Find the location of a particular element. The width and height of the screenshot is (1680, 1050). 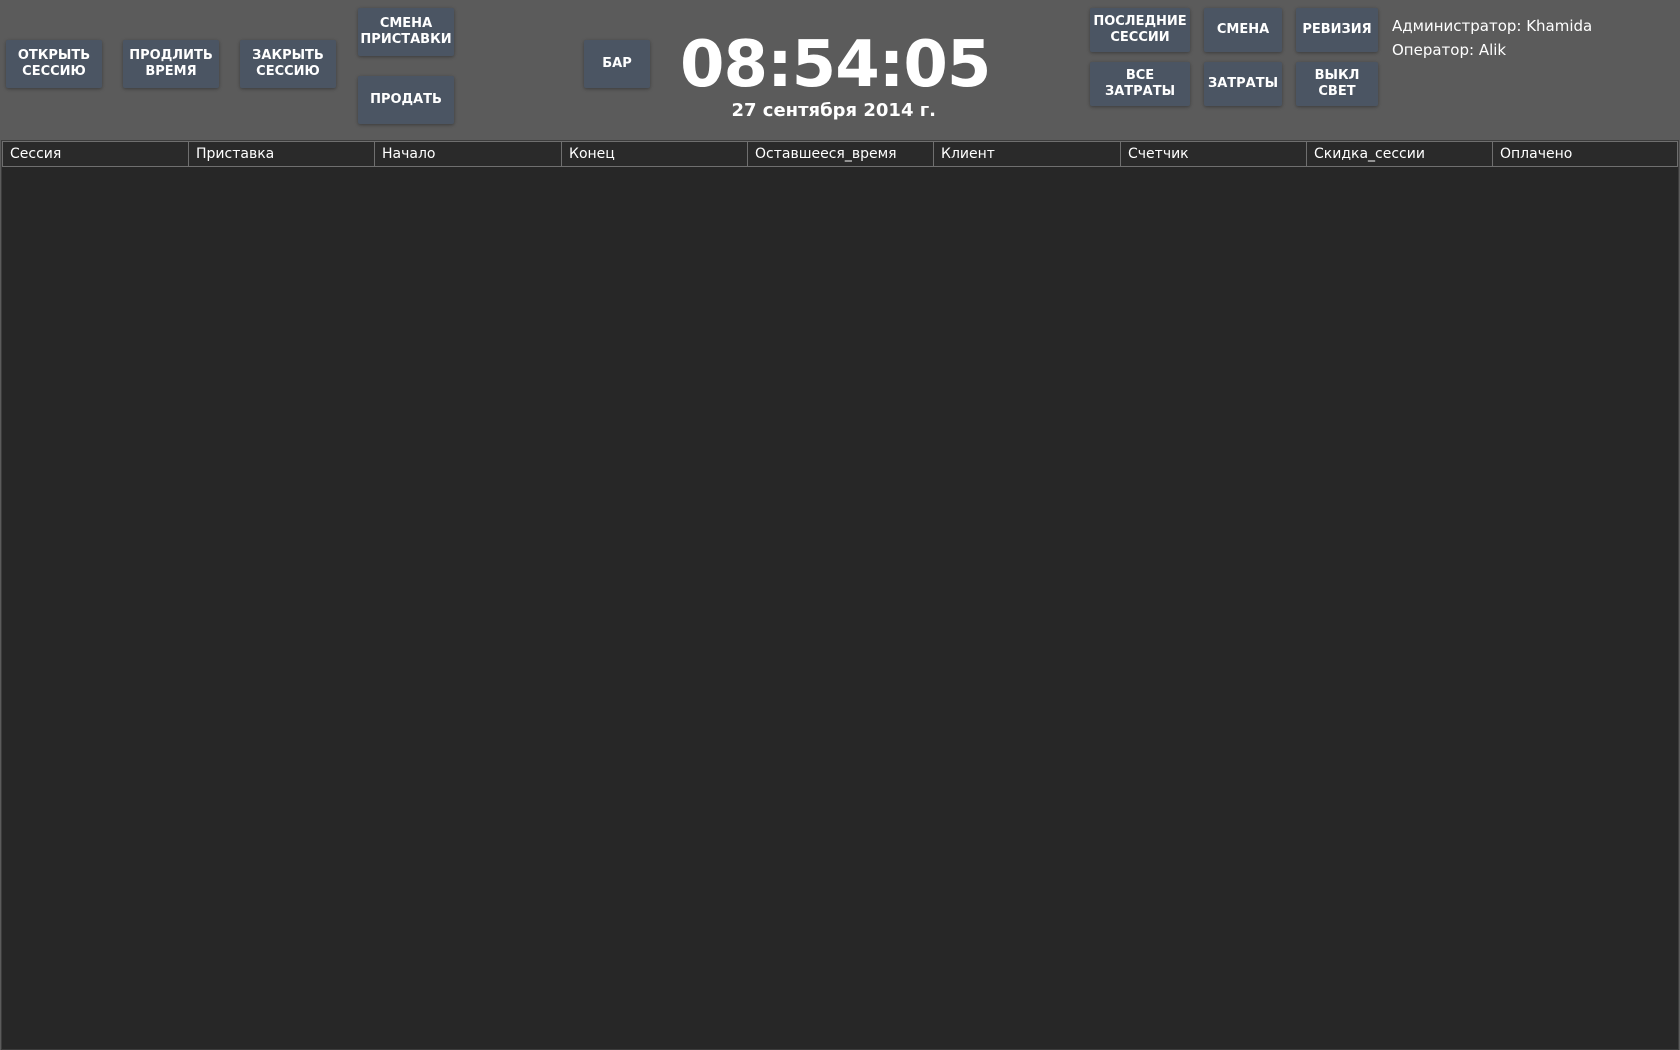

open-session-button: ОТКРЫТЬ СЕССИЮ is located at coordinates (54, 64).